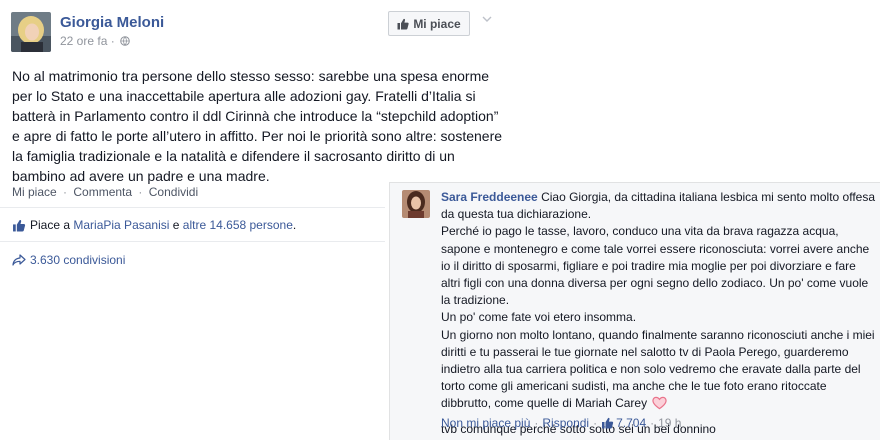  I want to click on heart-icon, so click(660, 403).